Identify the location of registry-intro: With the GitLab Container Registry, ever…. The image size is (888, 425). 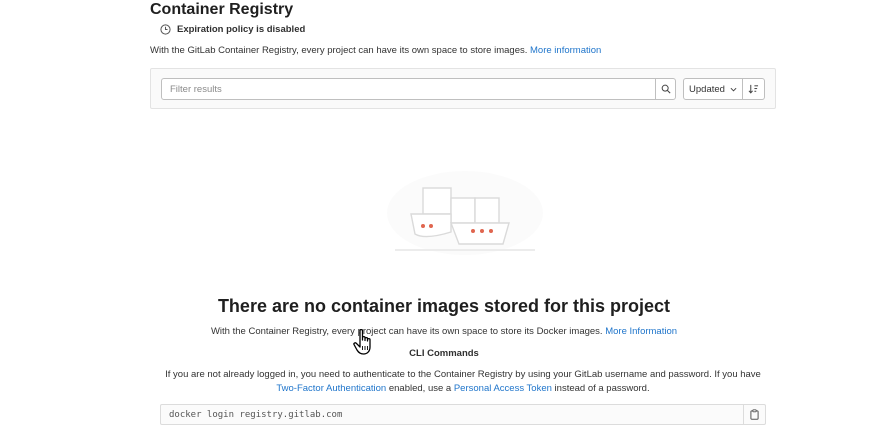
(375, 50).